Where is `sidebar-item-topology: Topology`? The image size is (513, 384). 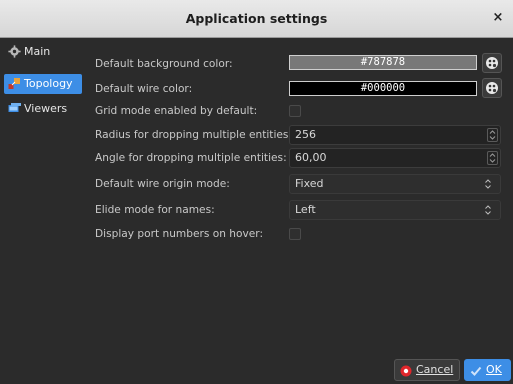 sidebar-item-topology: Topology is located at coordinates (43, 84).